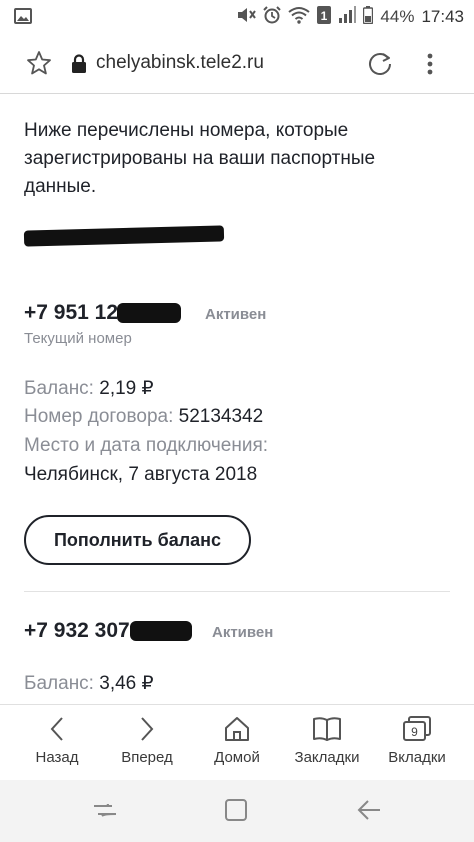  Describe the element at coordinates (369, 812) in the screenshot. I see `back-nav-icon` at that location.